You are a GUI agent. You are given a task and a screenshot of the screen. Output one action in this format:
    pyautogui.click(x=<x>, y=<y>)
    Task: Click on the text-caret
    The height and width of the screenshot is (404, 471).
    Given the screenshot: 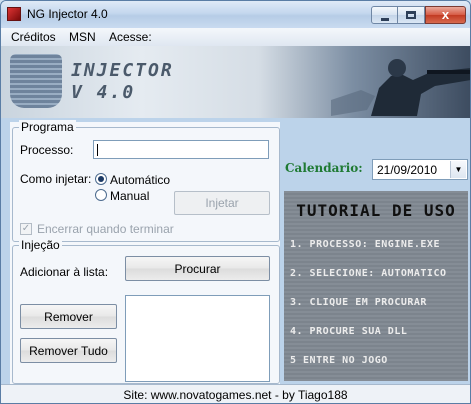 What is the action you would take?
    pyautogui.click(x=97, y=150)
    